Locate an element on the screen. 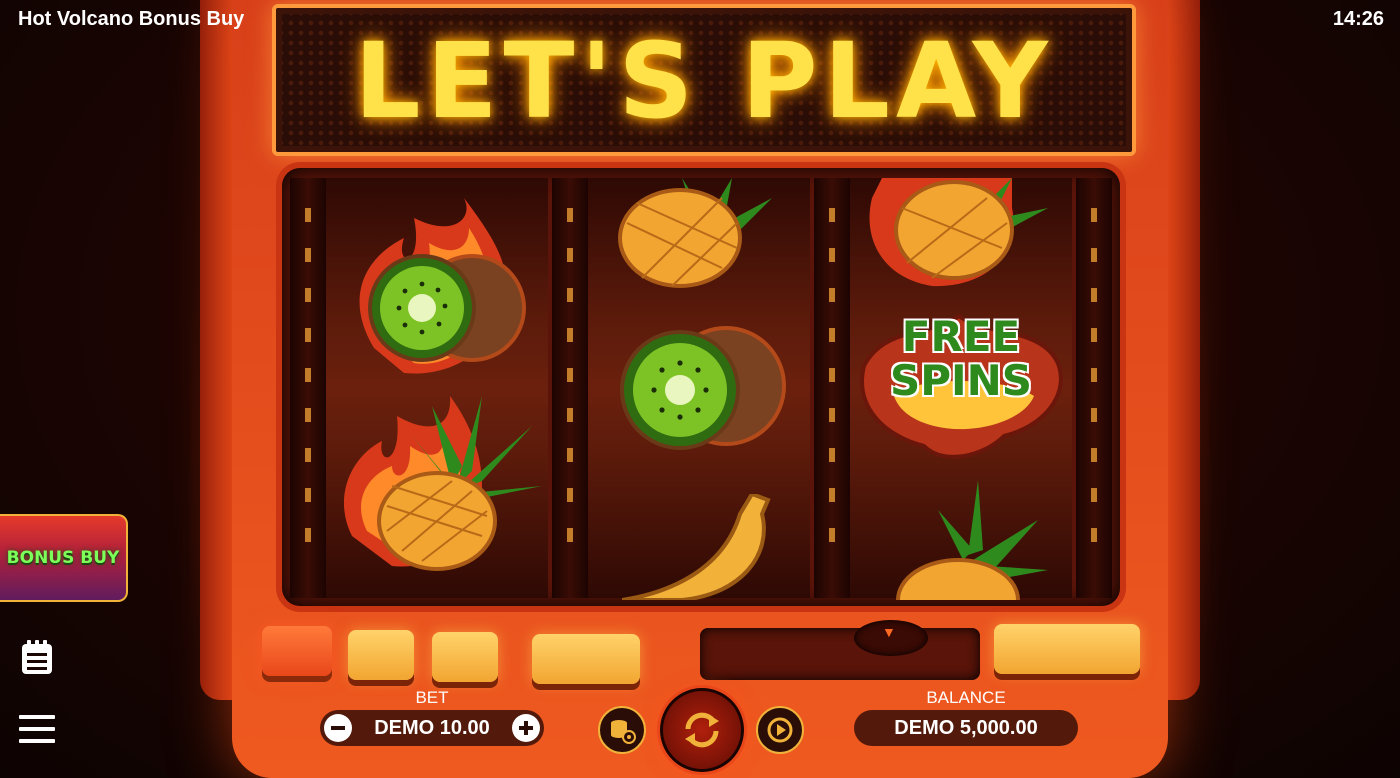 The height and width of the screenshot is (778, 1400). flaming-kiwi-symbol is located at coordinates (442, 286).